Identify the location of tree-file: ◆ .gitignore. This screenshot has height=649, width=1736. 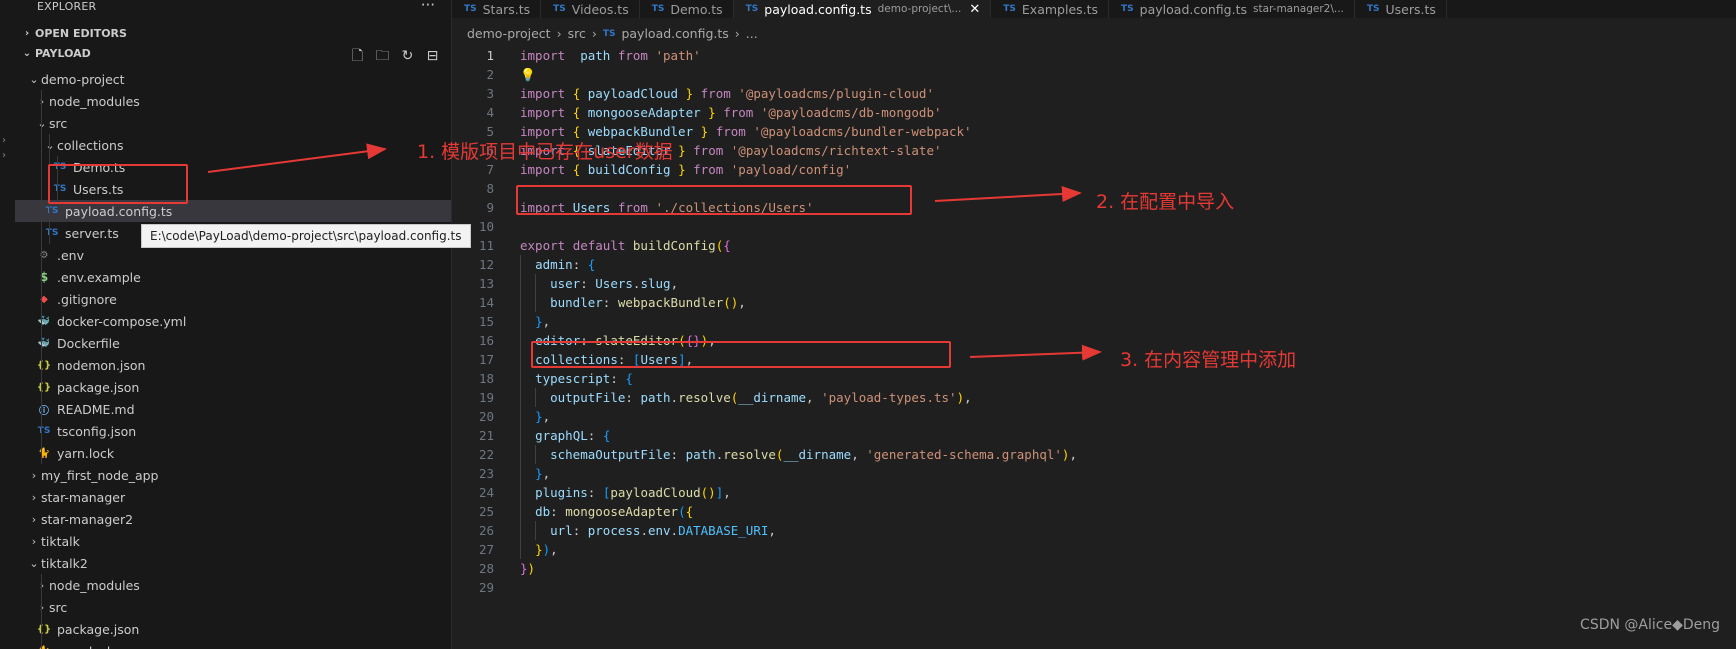
(233, 299).